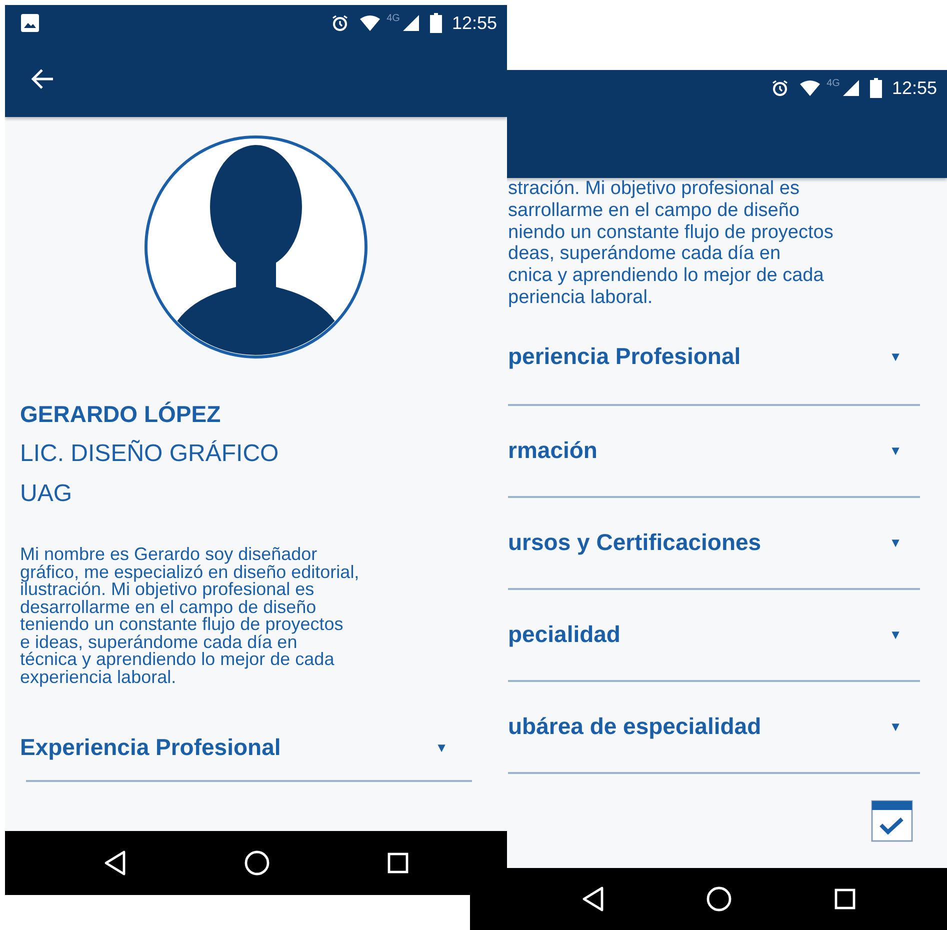  I want to click on image-icon, so click(30, 23).